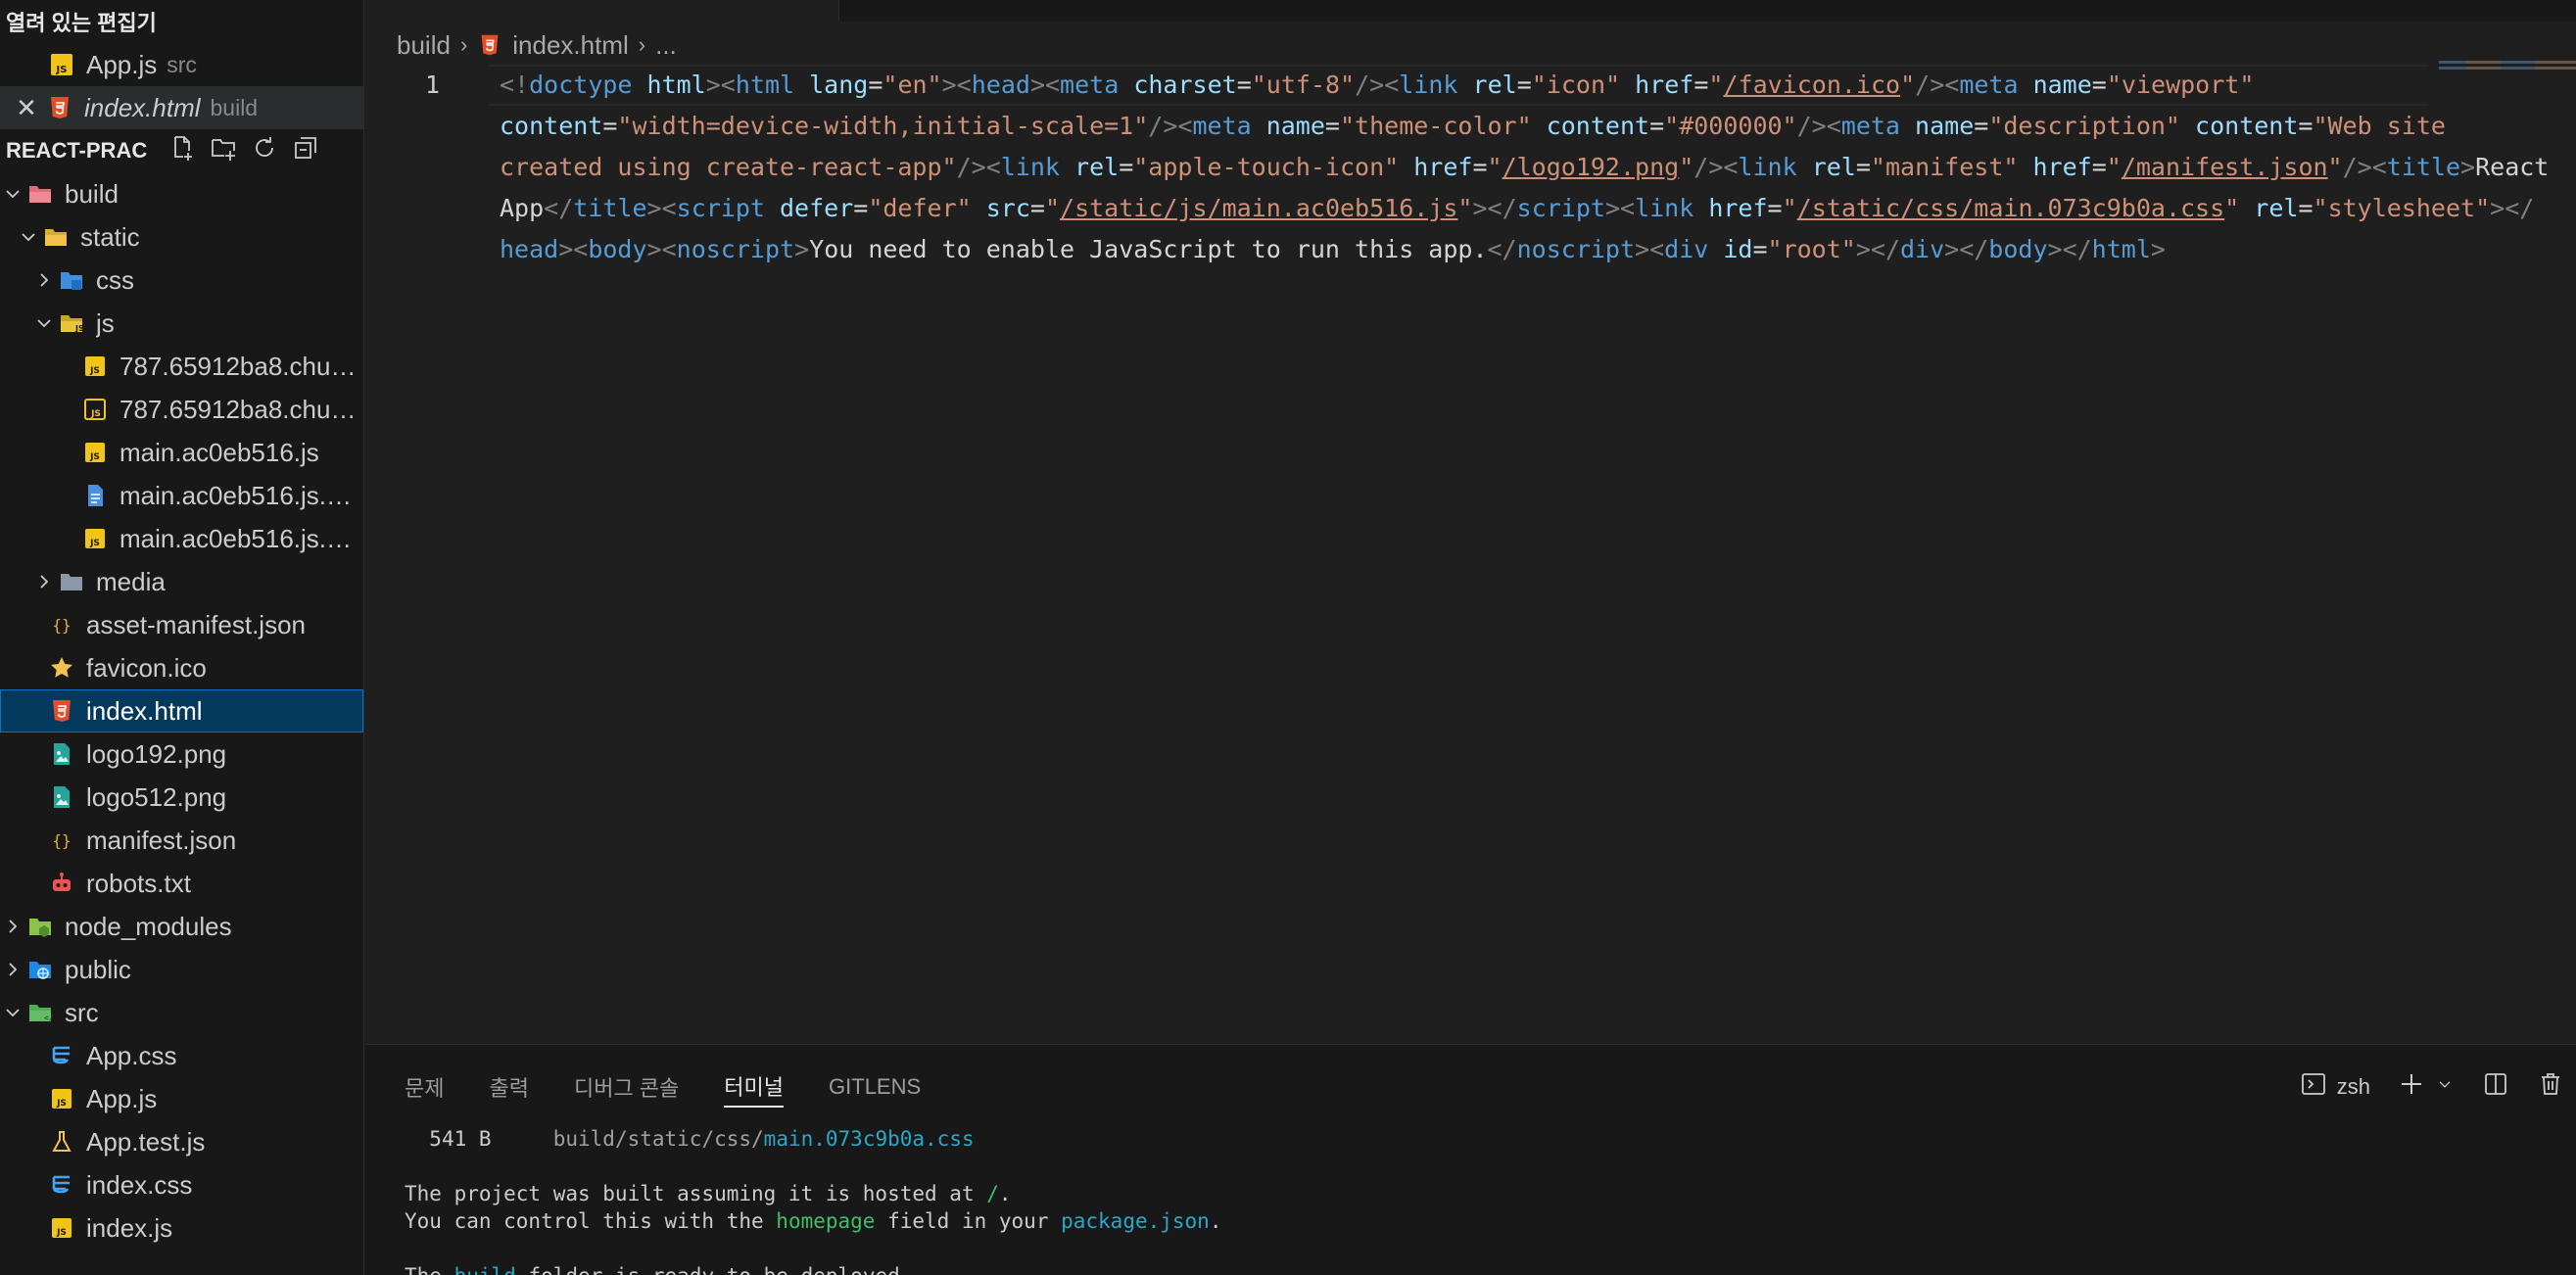 This screenshot has width=2576, height=1275. I want to click on tree-item-file: JS main.ac0eb516.js, so click(182, 453).